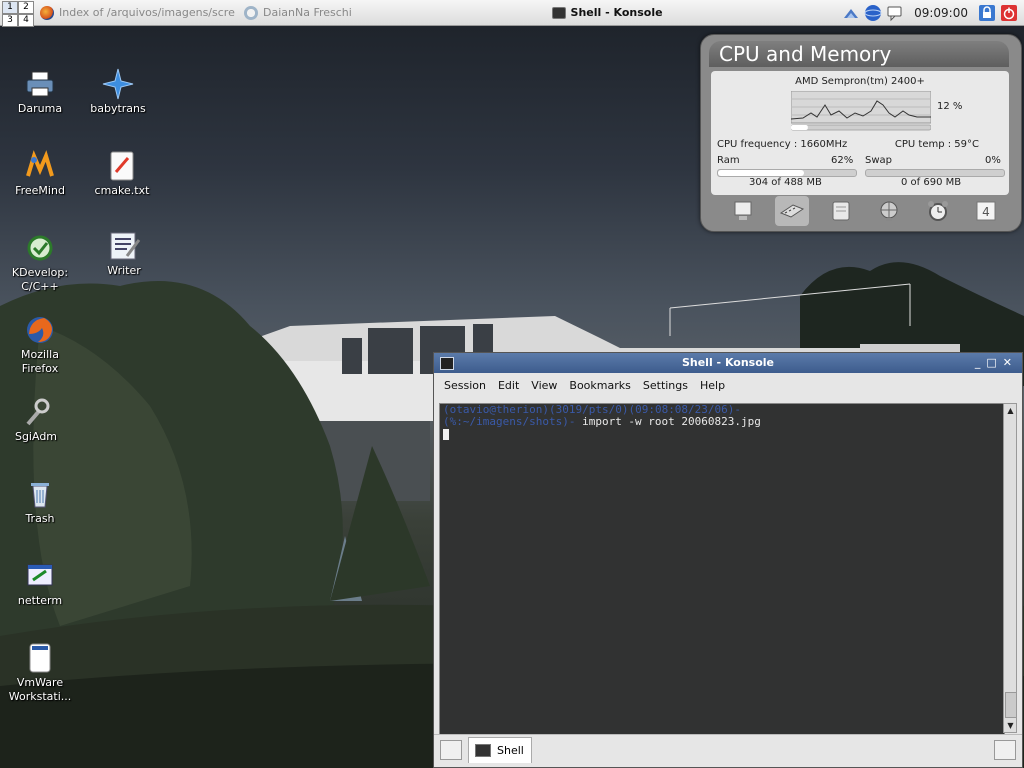  I want to click on window-title: Shell - Konsole, so click(728, 362).